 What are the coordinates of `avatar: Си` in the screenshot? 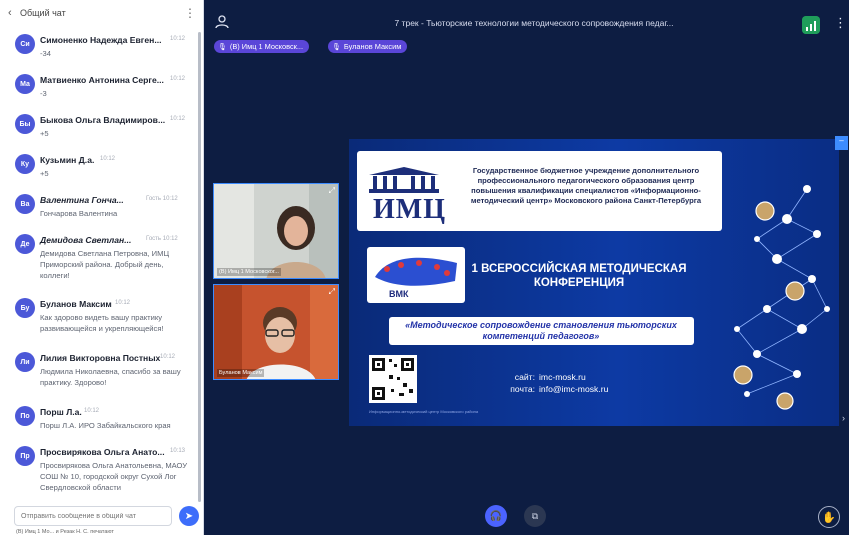 It's located at (25, 44).